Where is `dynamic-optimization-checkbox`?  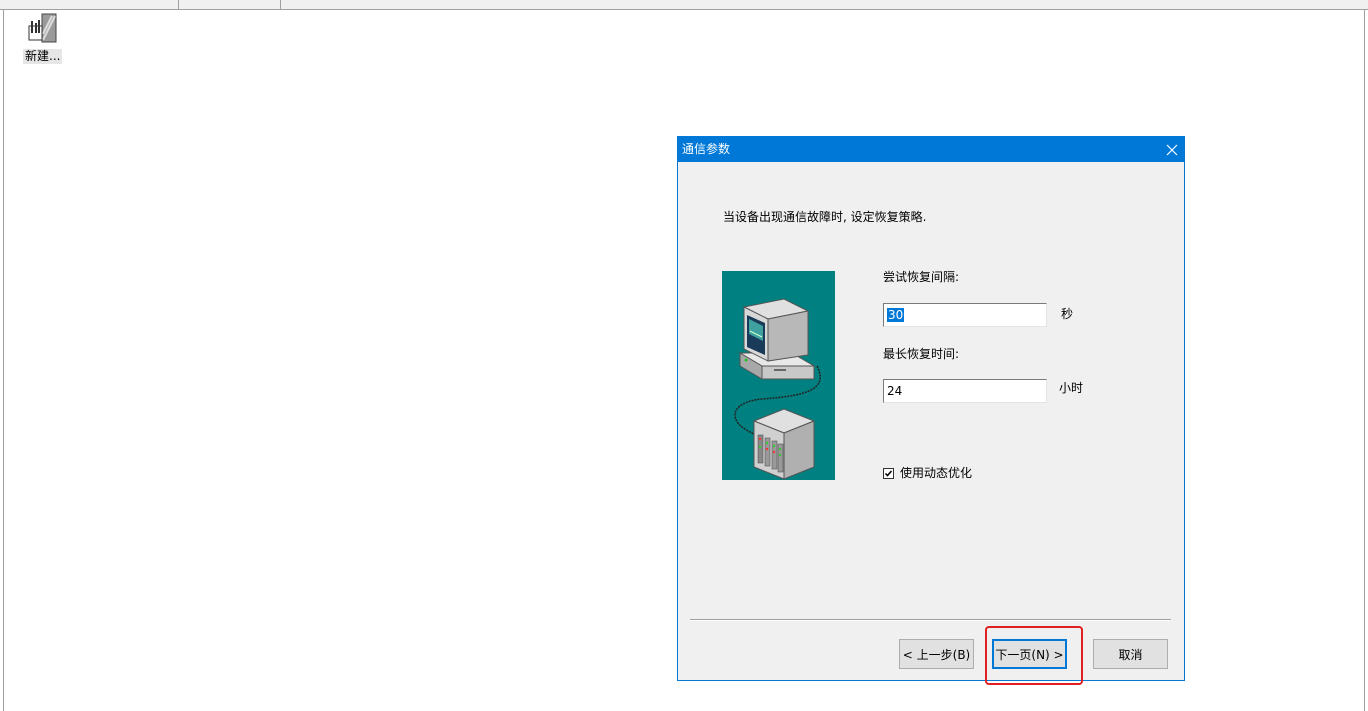
dynamic-optimization-checkbox is located at coordinates (888, 473).